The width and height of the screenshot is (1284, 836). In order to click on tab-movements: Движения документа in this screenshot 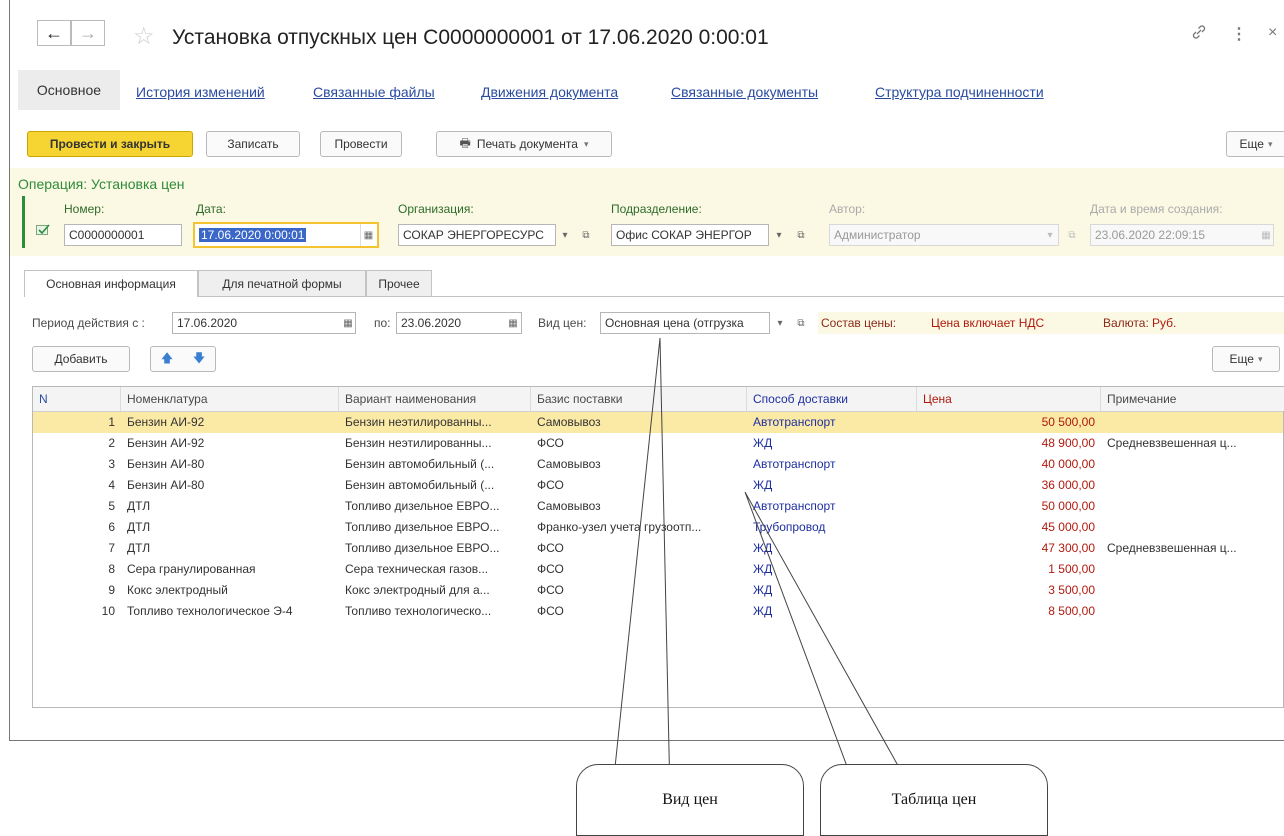, I will do `click(549, 92)`.